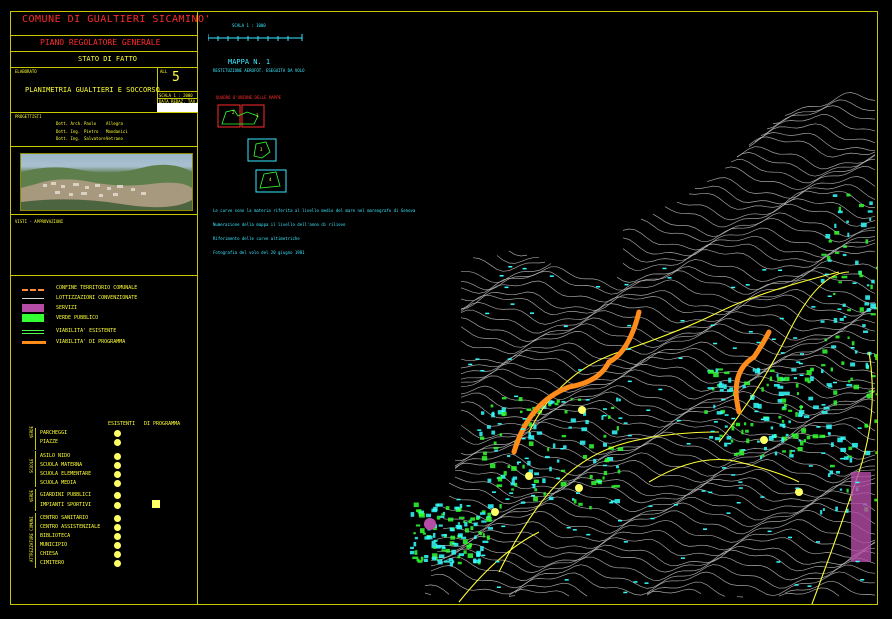 The image size is (892, 619). What do you see at coordinates (33, 308) in the screenshot?
I see `legend-swatch-servizi` at bounding box center [33, 308].